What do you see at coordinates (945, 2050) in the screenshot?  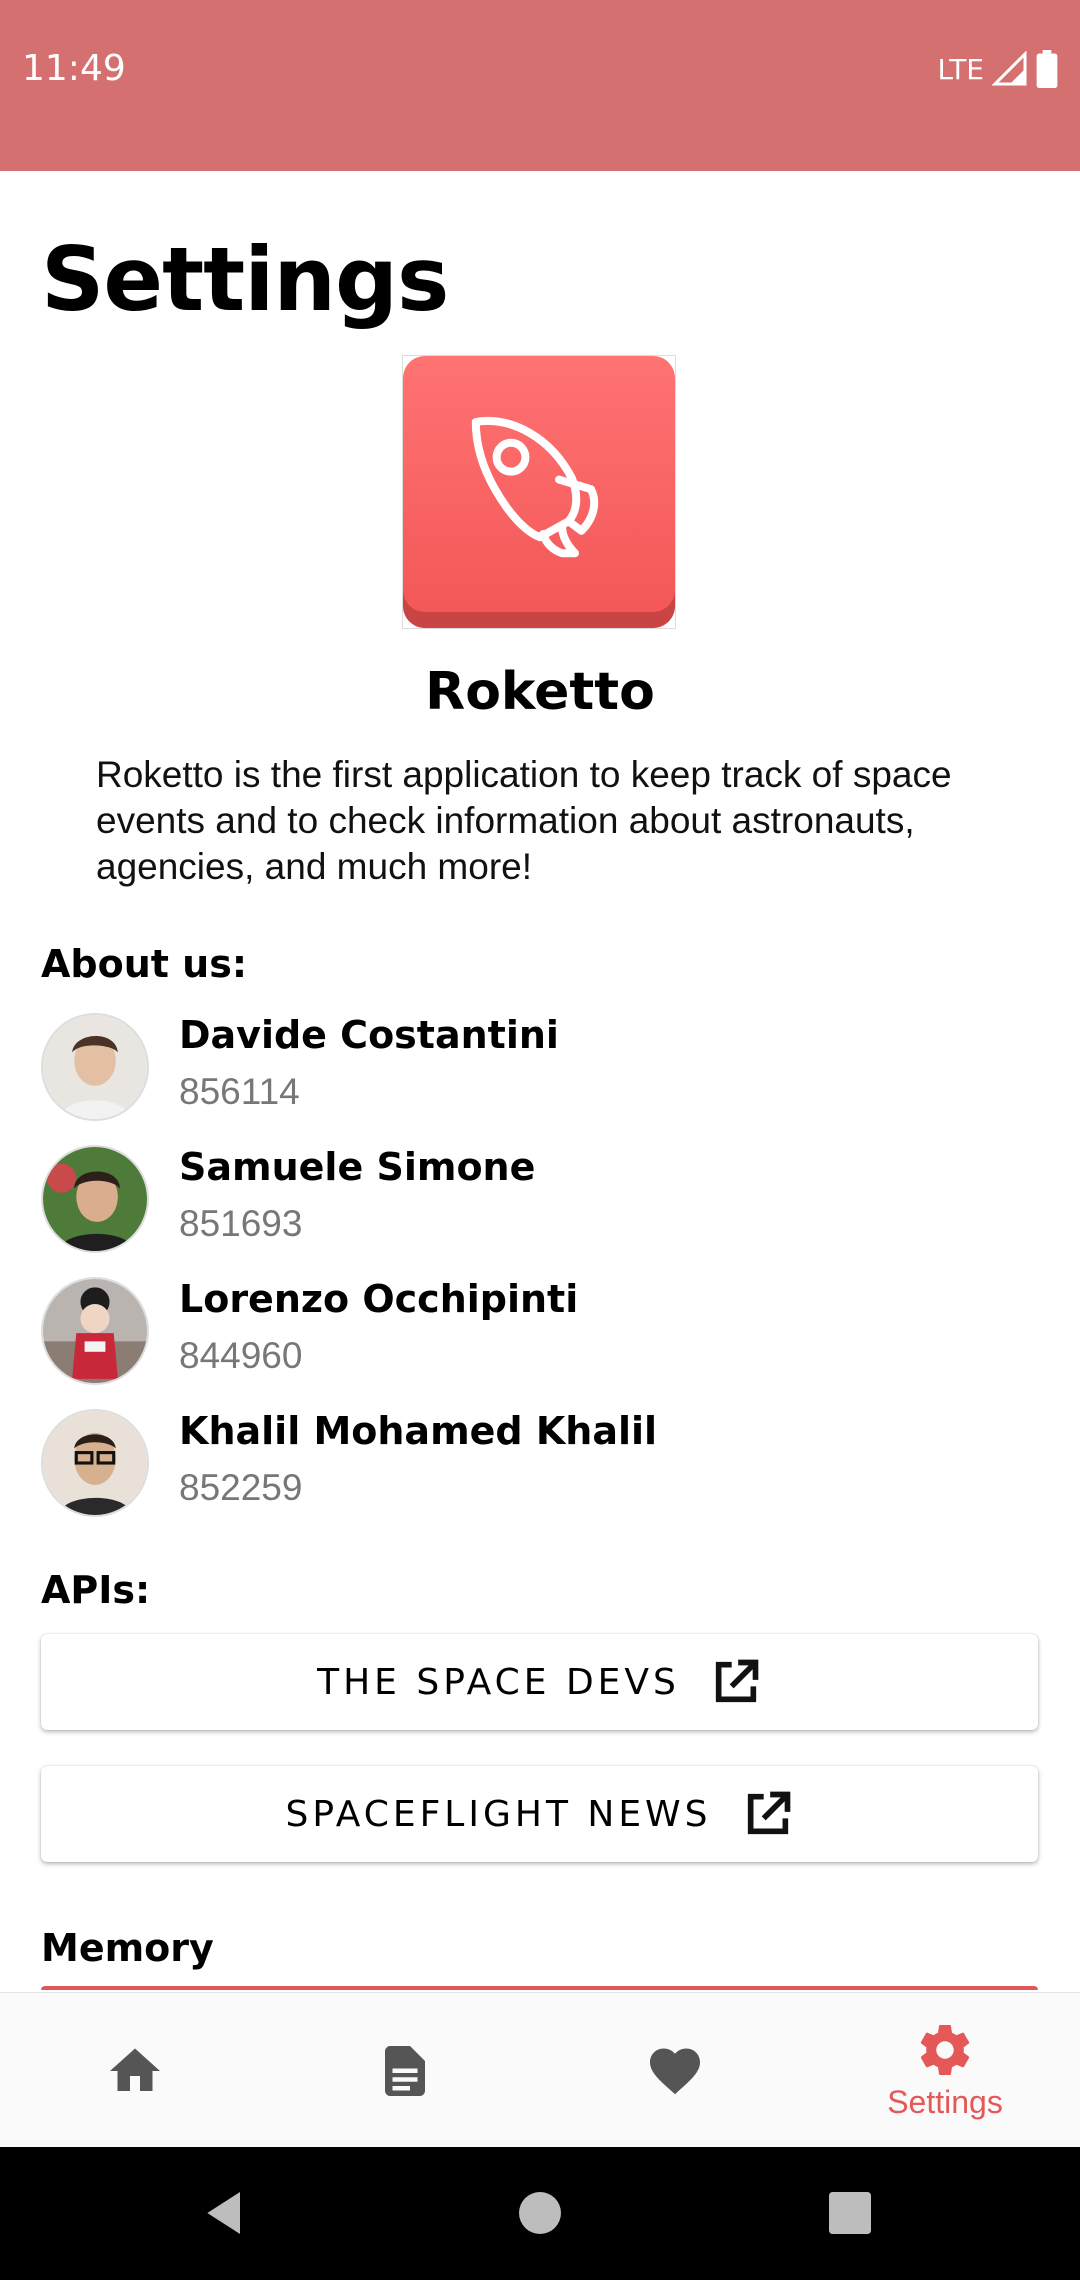 I see `gear-icon` at bounding box center [945, 2050].